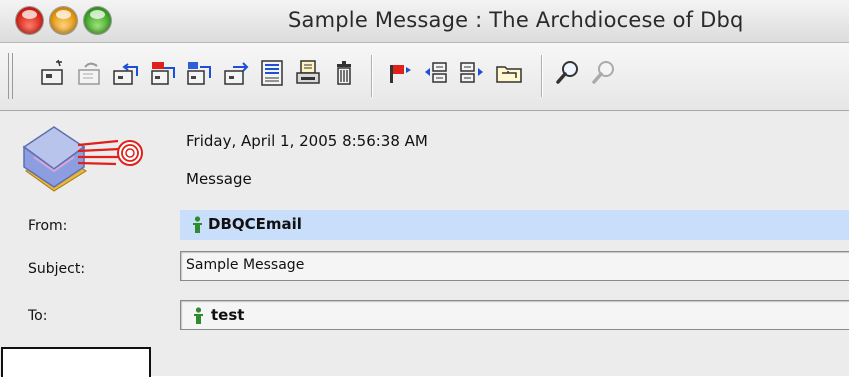  Describe the element at coordinates (472, 73) in the screenshot. I see `next-icon` at that location.